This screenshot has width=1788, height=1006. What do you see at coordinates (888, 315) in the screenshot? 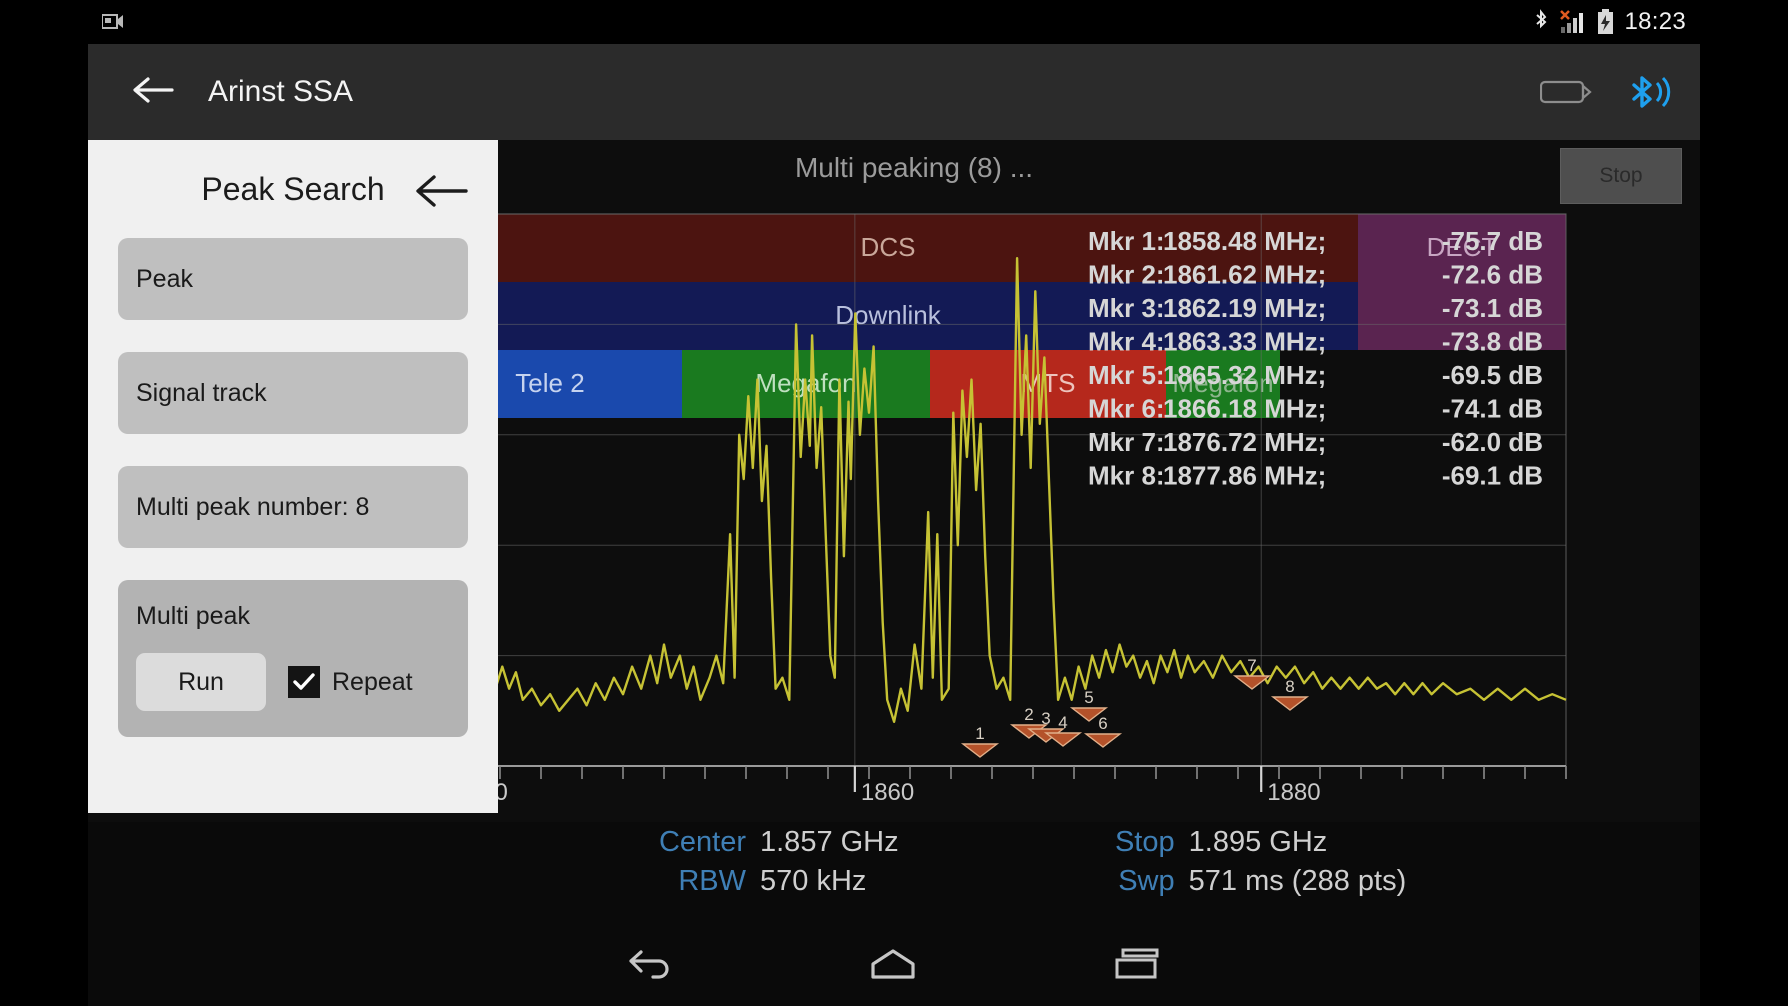
I see `band-label: Downlink` at bounding box center [888, 315].